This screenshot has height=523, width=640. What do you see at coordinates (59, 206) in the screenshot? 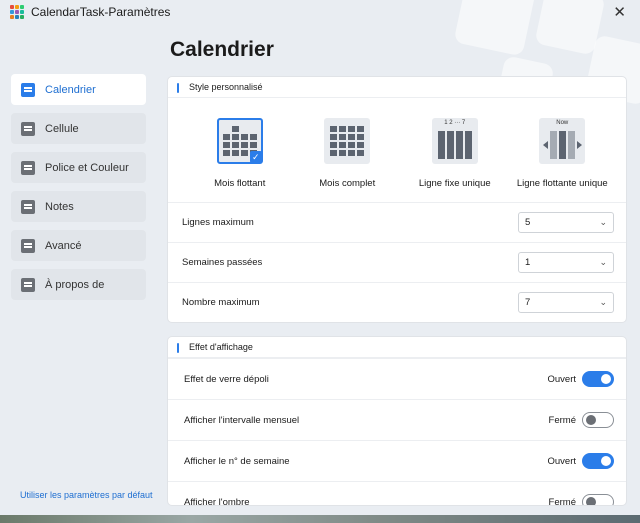
I see `sidebar-item-label: Notes` at bounding box center [59, 206].